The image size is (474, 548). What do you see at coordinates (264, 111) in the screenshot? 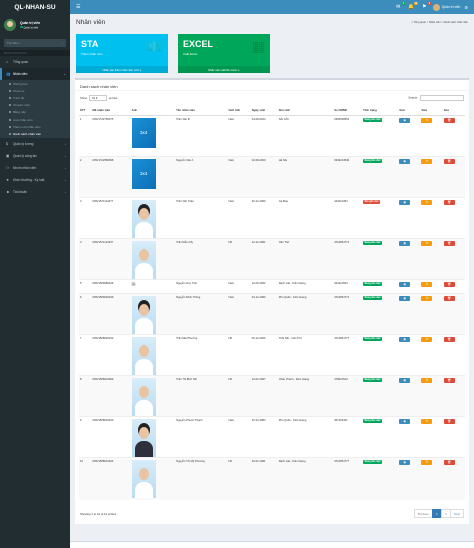
I see `column-header: Ngày sinh` at bounding box center [264, 111].